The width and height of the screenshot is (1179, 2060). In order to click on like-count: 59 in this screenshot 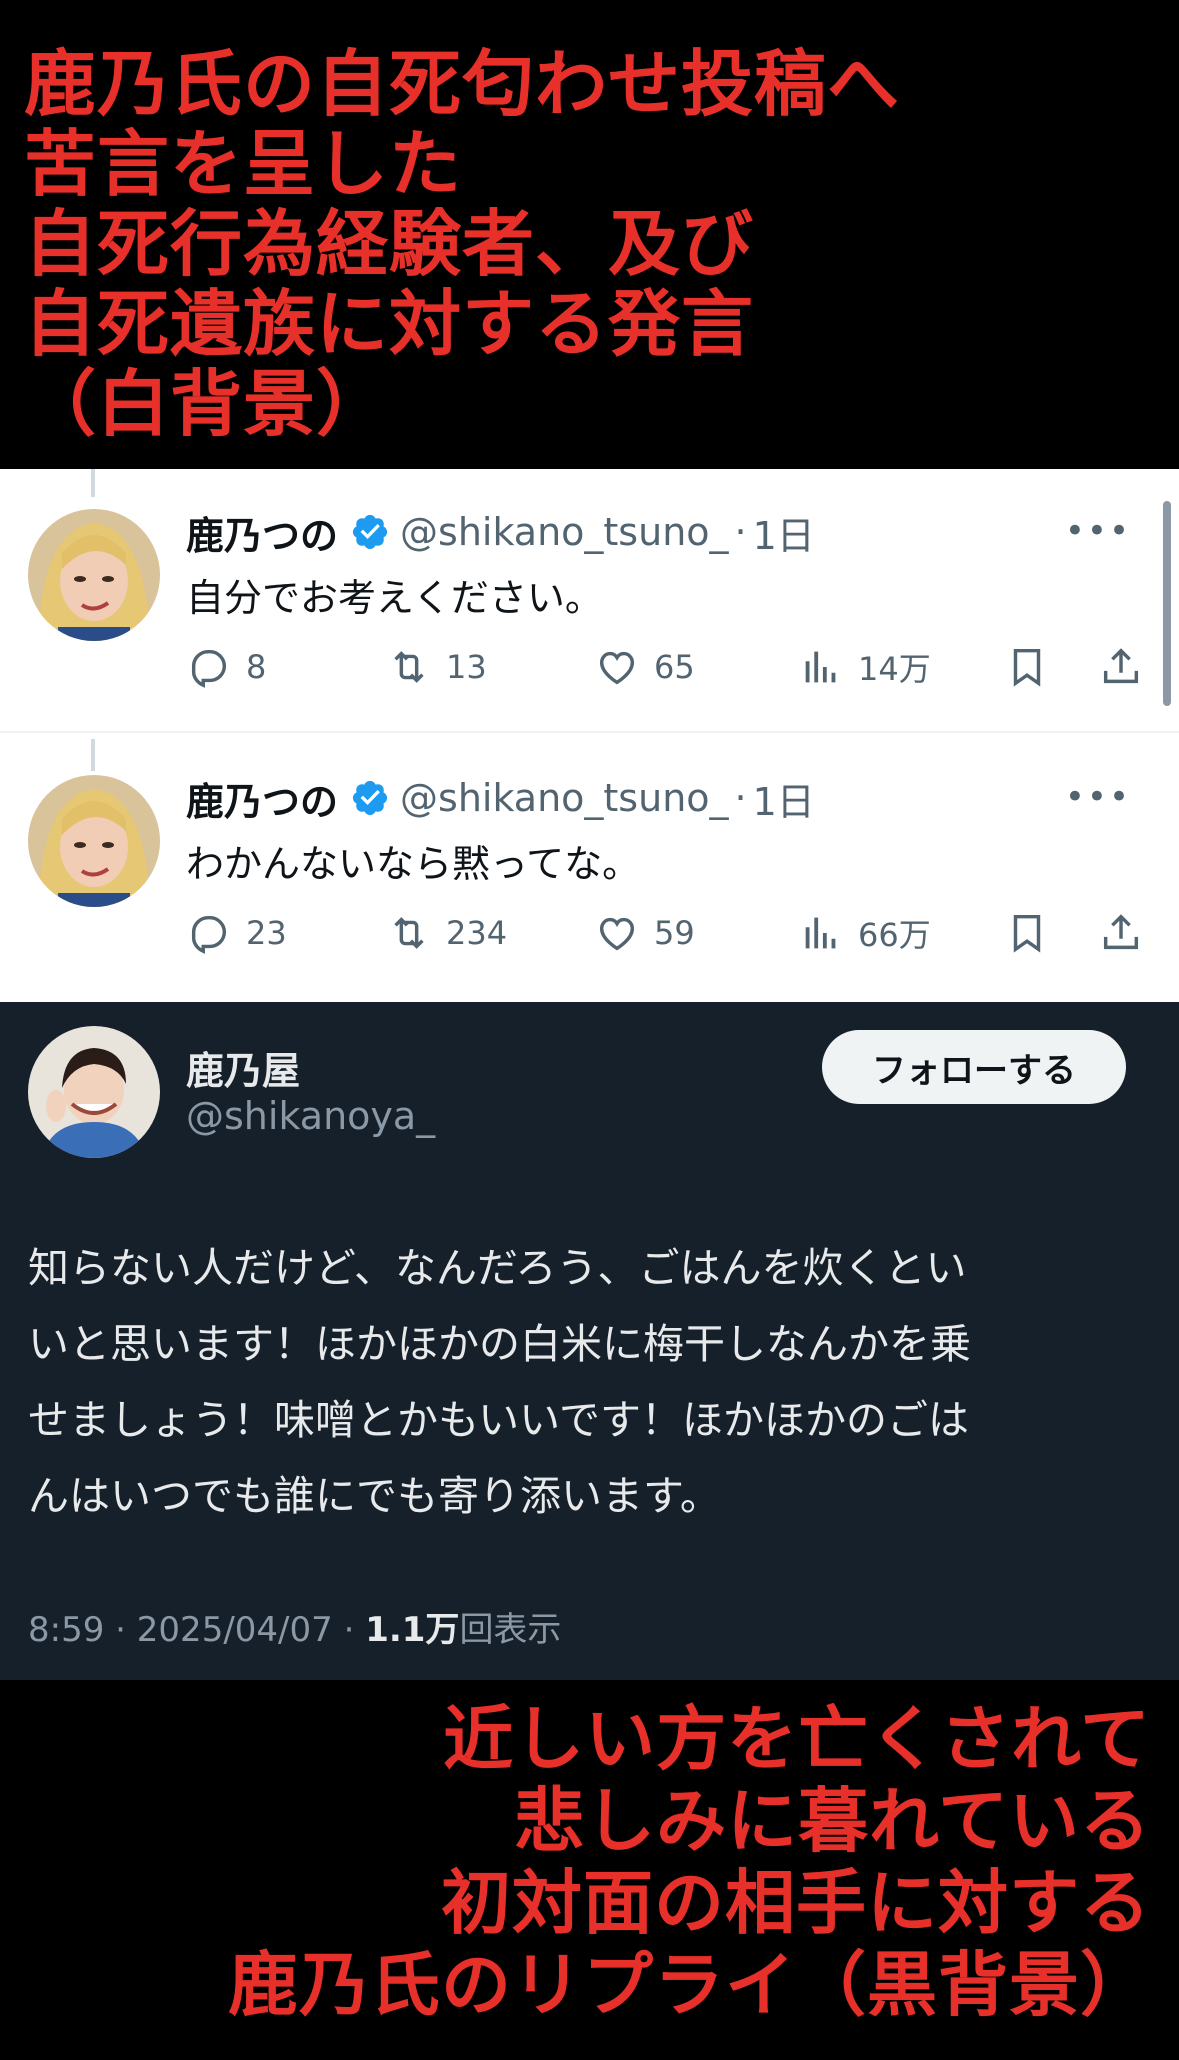, I will do `click(674, 933)`.